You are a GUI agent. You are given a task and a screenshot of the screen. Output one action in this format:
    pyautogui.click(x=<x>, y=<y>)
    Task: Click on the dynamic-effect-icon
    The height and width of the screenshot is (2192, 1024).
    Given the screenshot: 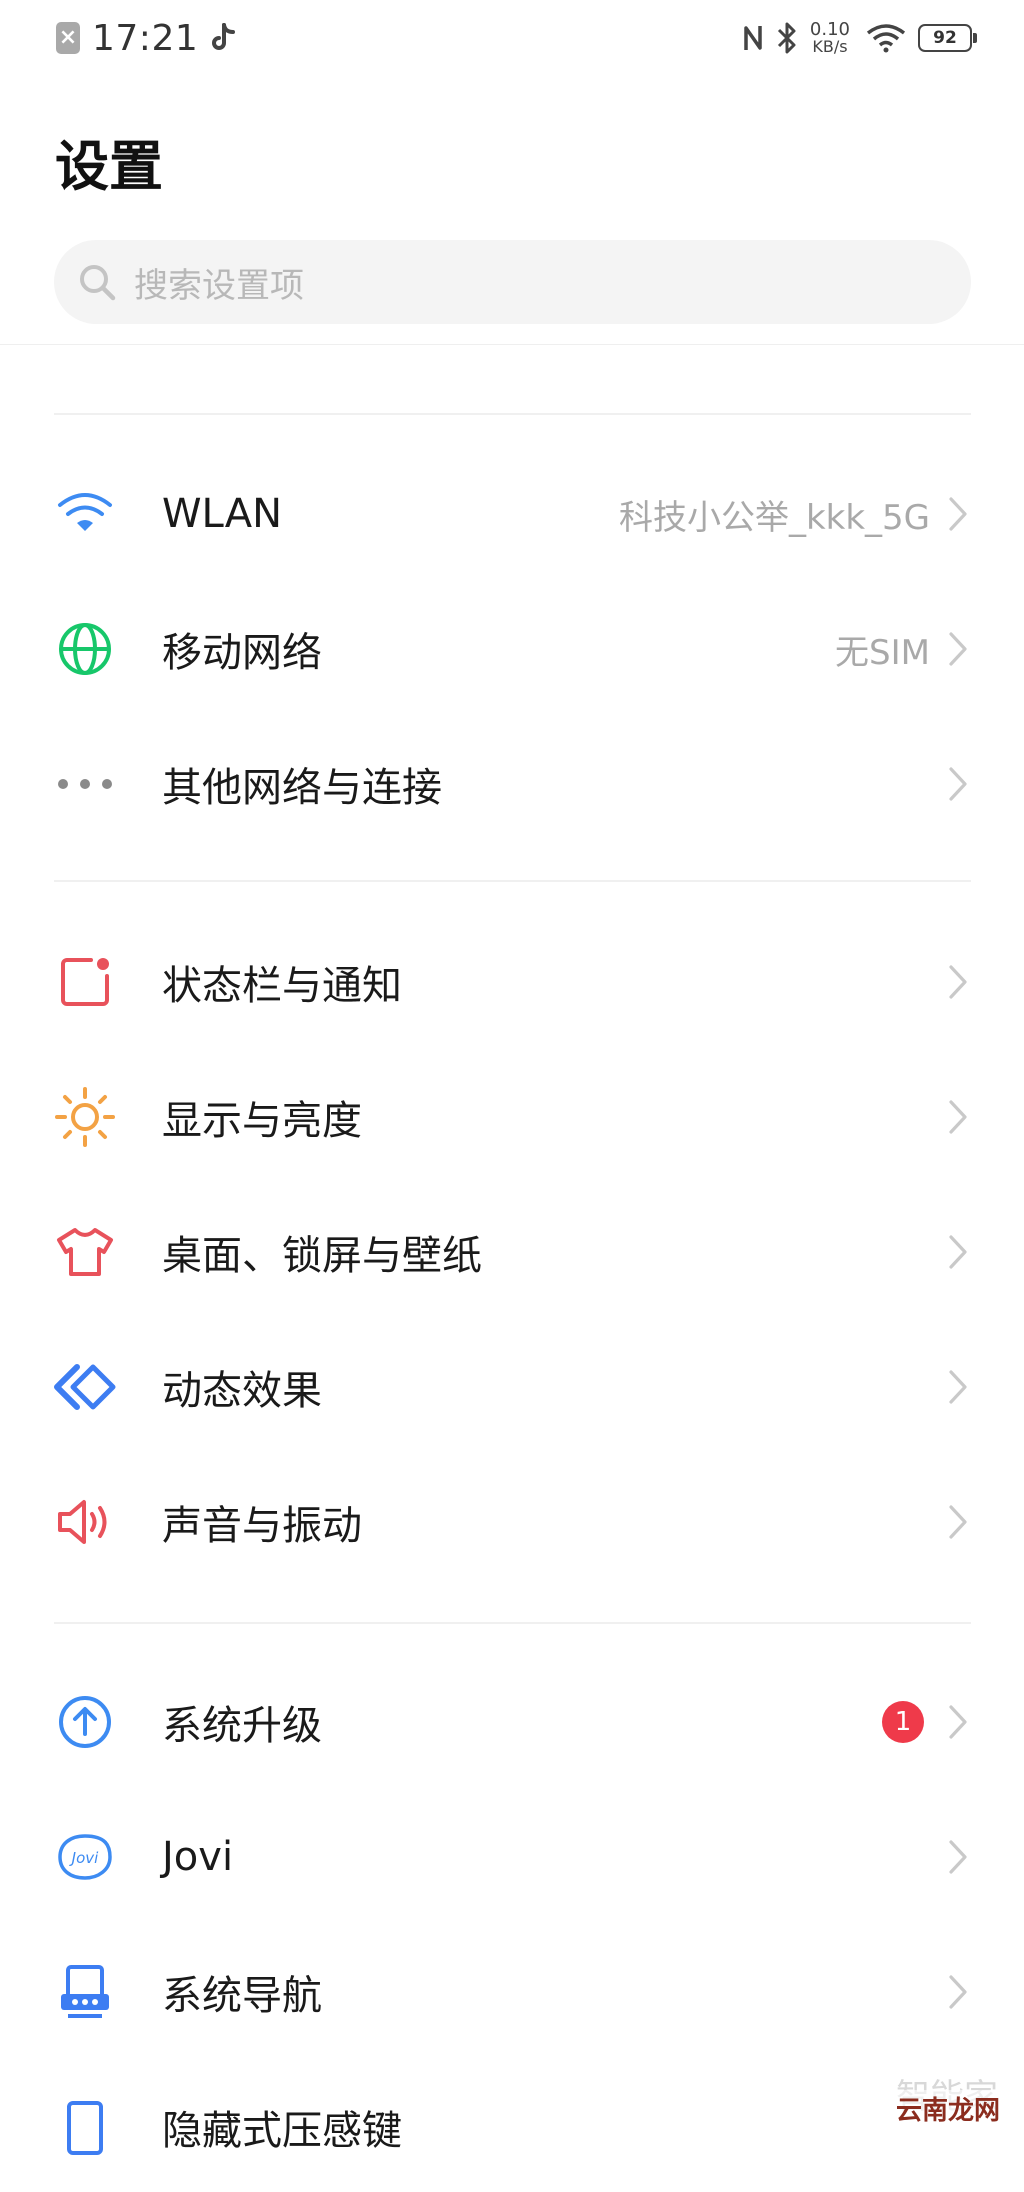 What is the action you would take?
    pyautogui.click(x=85, y=1387)
    